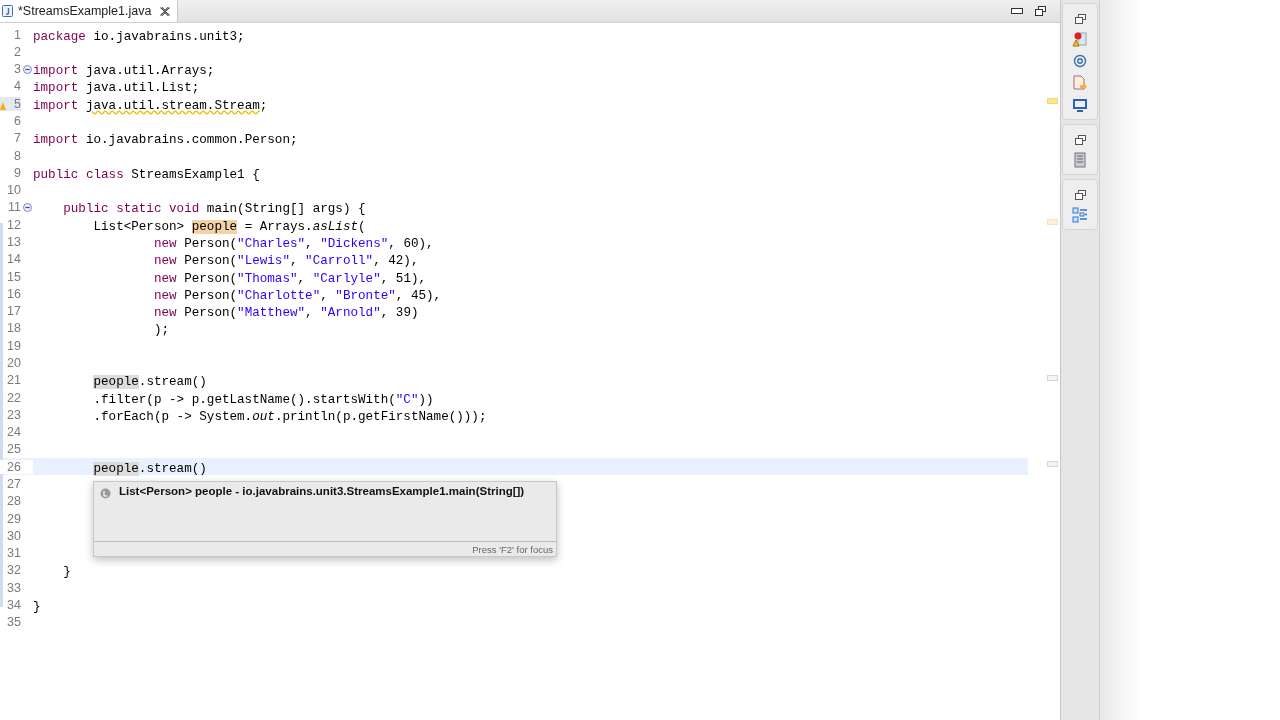 The image size is (1280, 720). I want to click on editor-tab: *StreamsExample1.java, so click(89, 11).